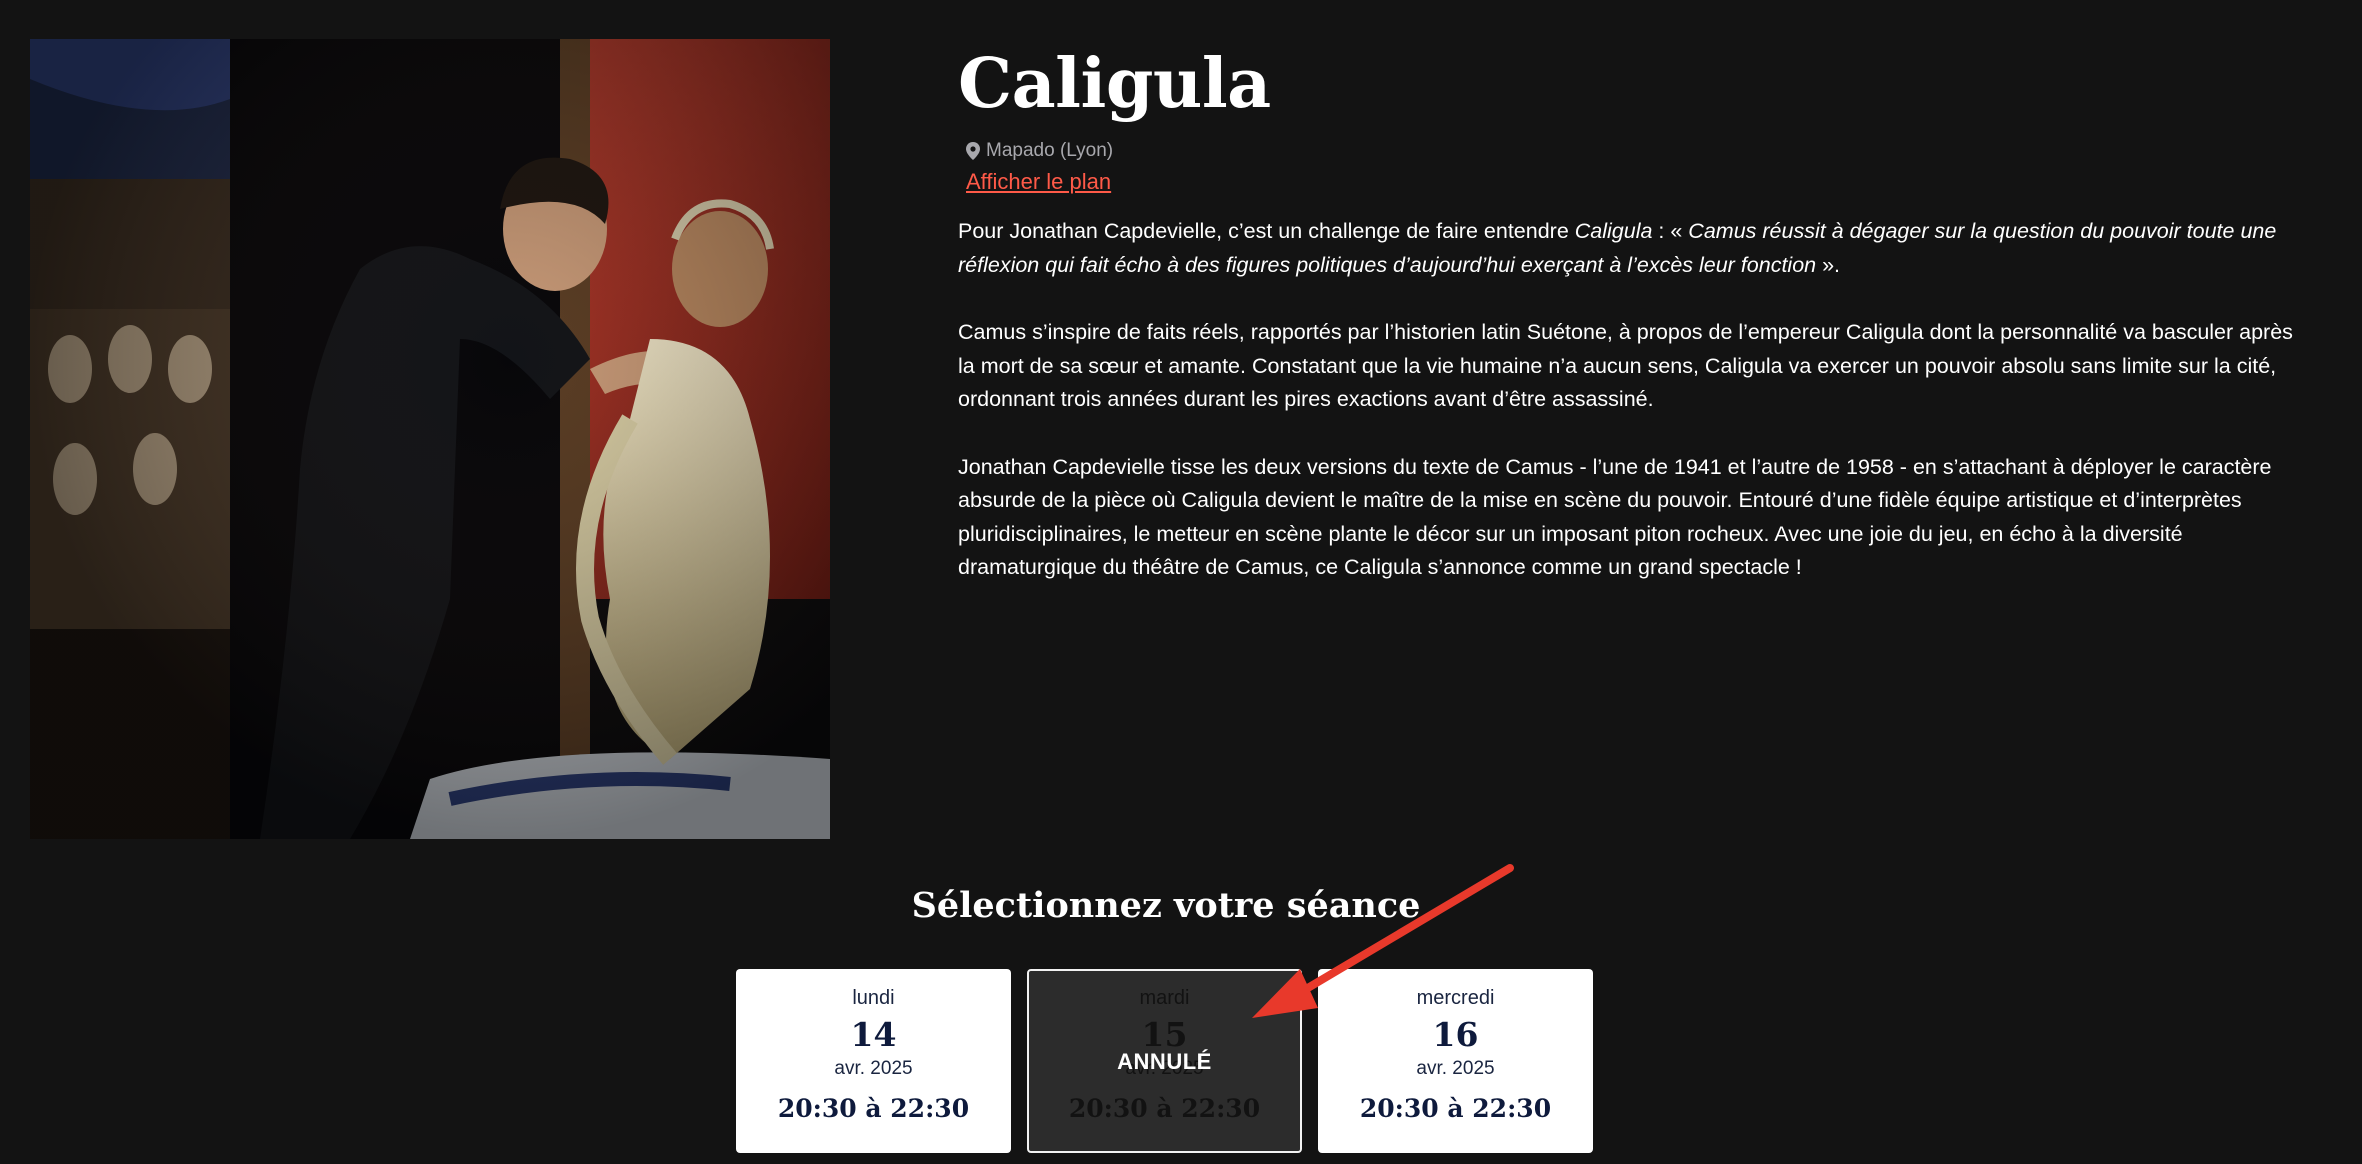 The height and width of the screenshot is (1164, 2362). What do you see at coordinates (1164, 998) in the screenshot?
I see `session-weekday: mardi` at bounding box center [1164, 998].